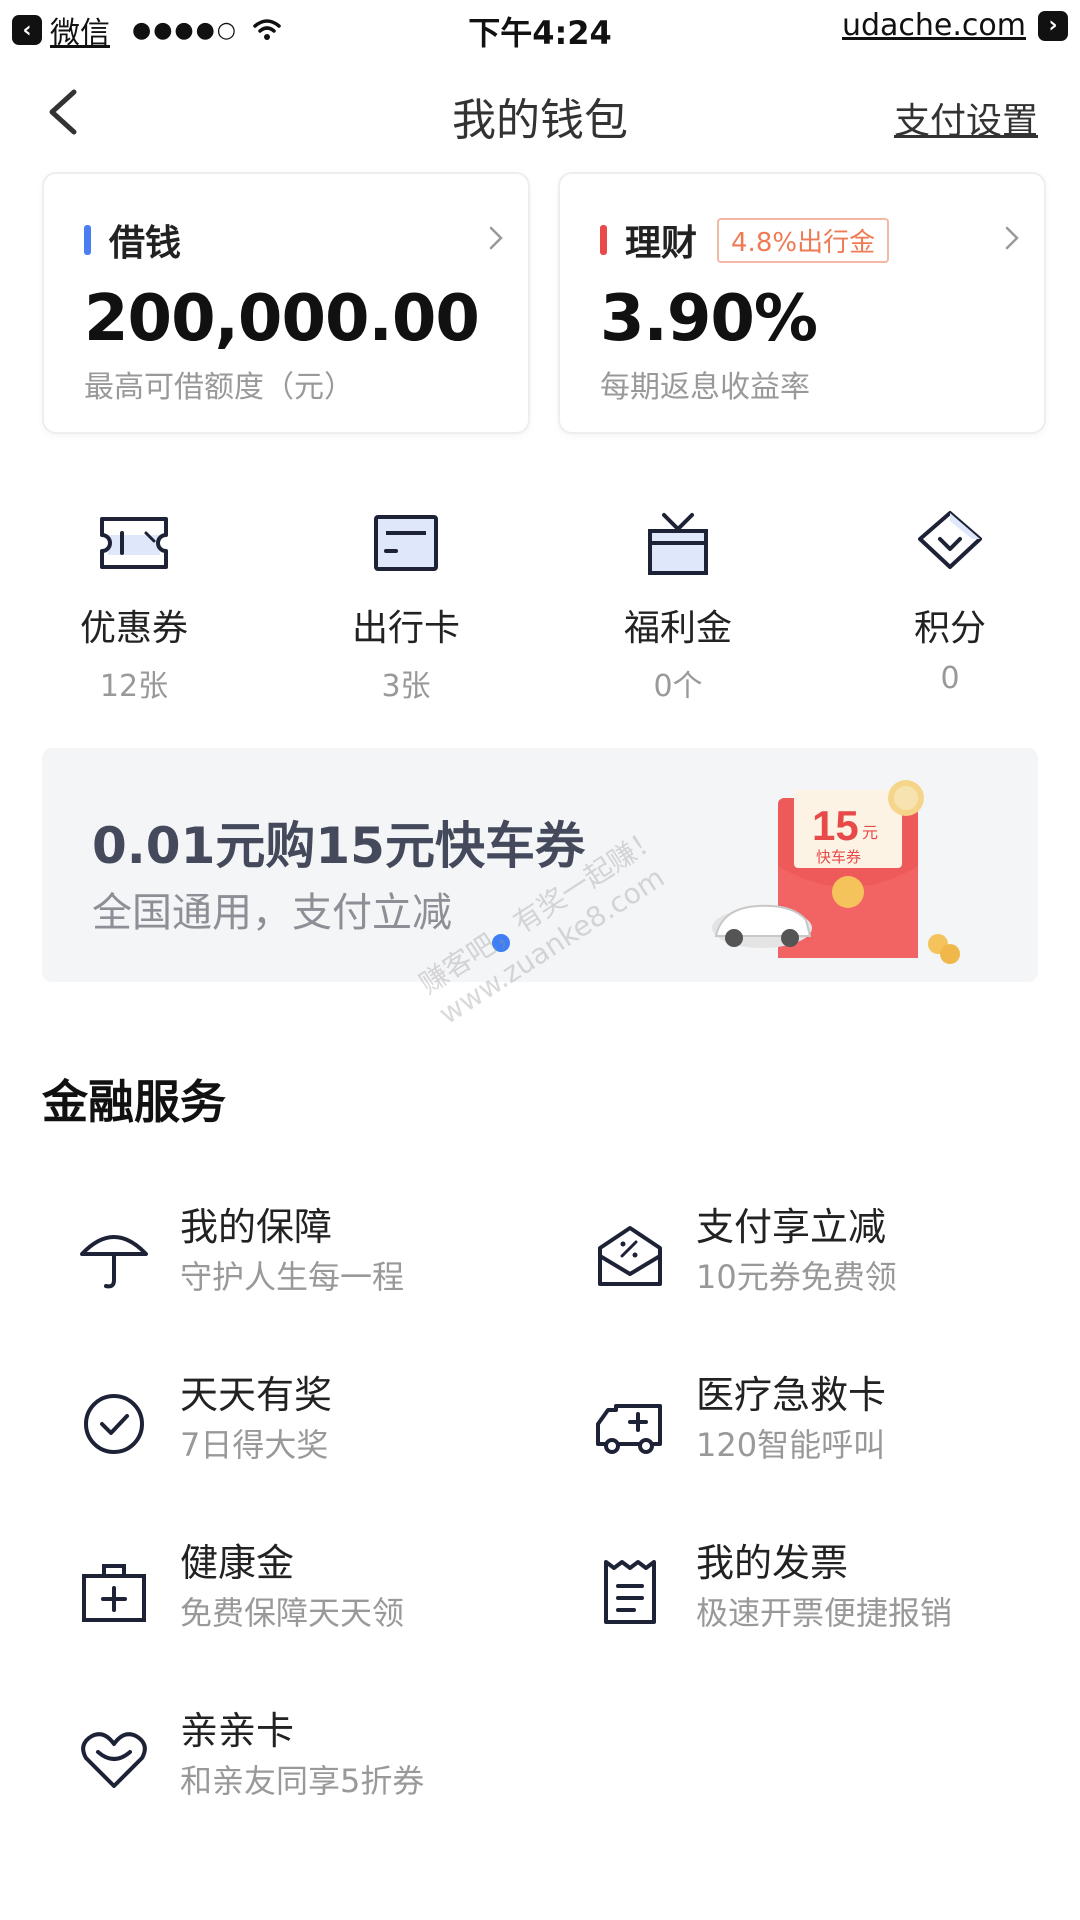 The image size is (1080, 1920). What do you see at coordinates (237, 1563) in the screenshot?
I see `service-title: 健康金` at bounding box center [237, 1563].